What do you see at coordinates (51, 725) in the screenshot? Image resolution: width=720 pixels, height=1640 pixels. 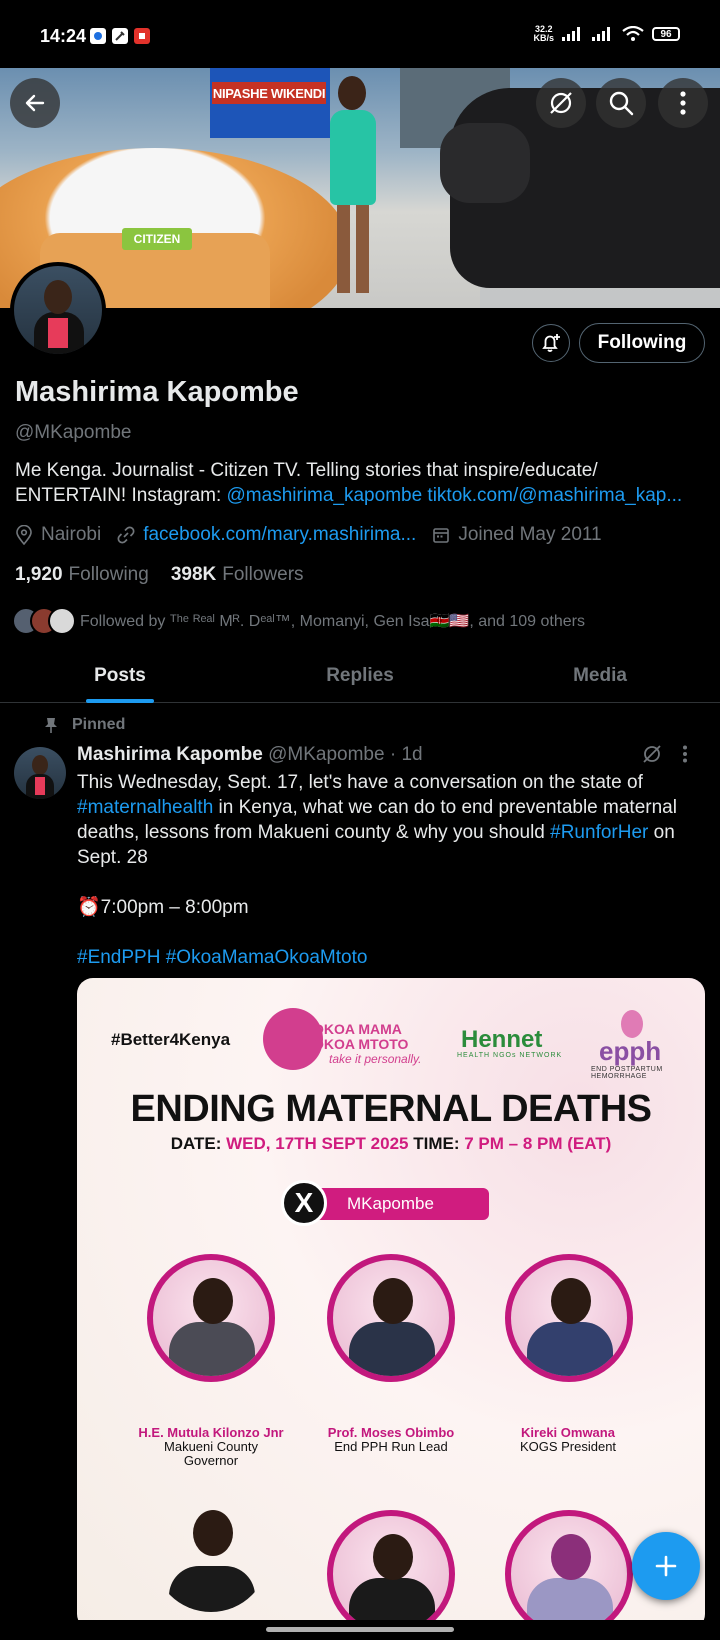 I see `pin-icon` at bounding box center [51, 725].